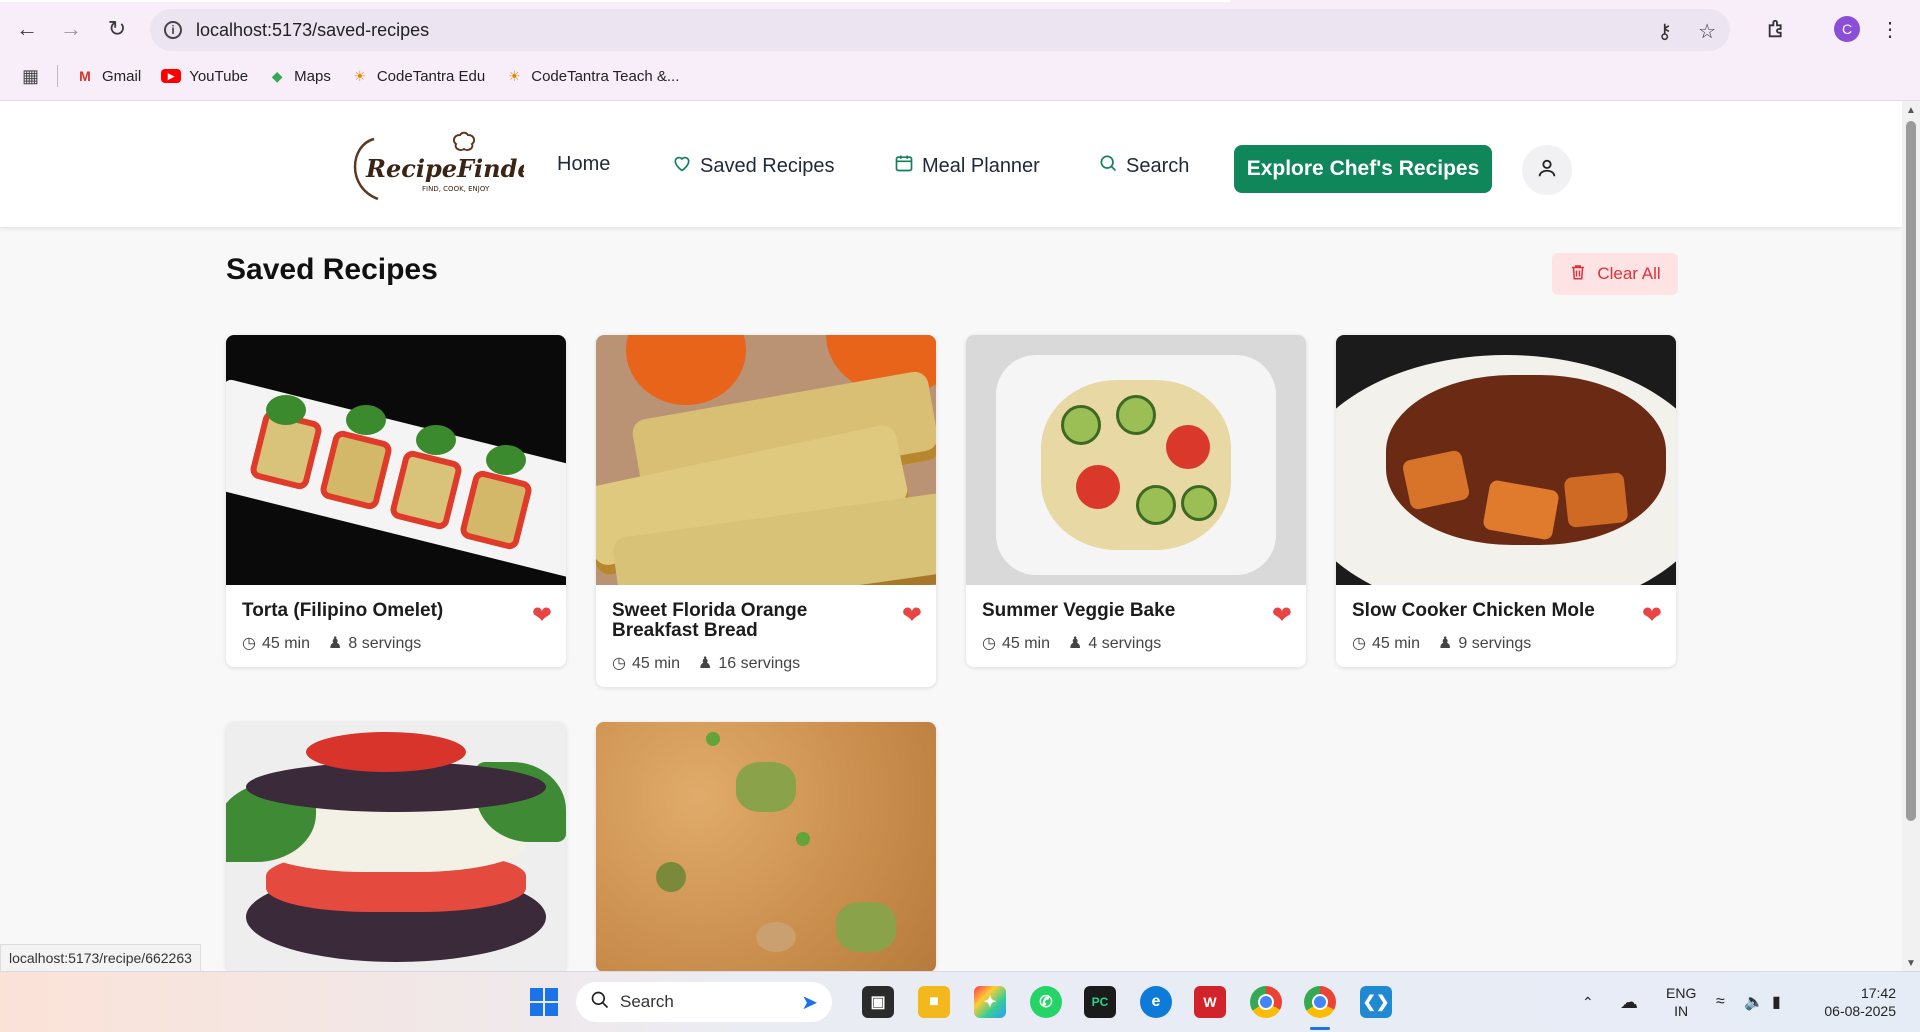 Image resolution: width=1920 pixels, height=1032 pixels. Describe the element at coordinates (1482, 611) in the screenshot. I see `recipe-title: Slow Cooker Chicken Mole` at that location.